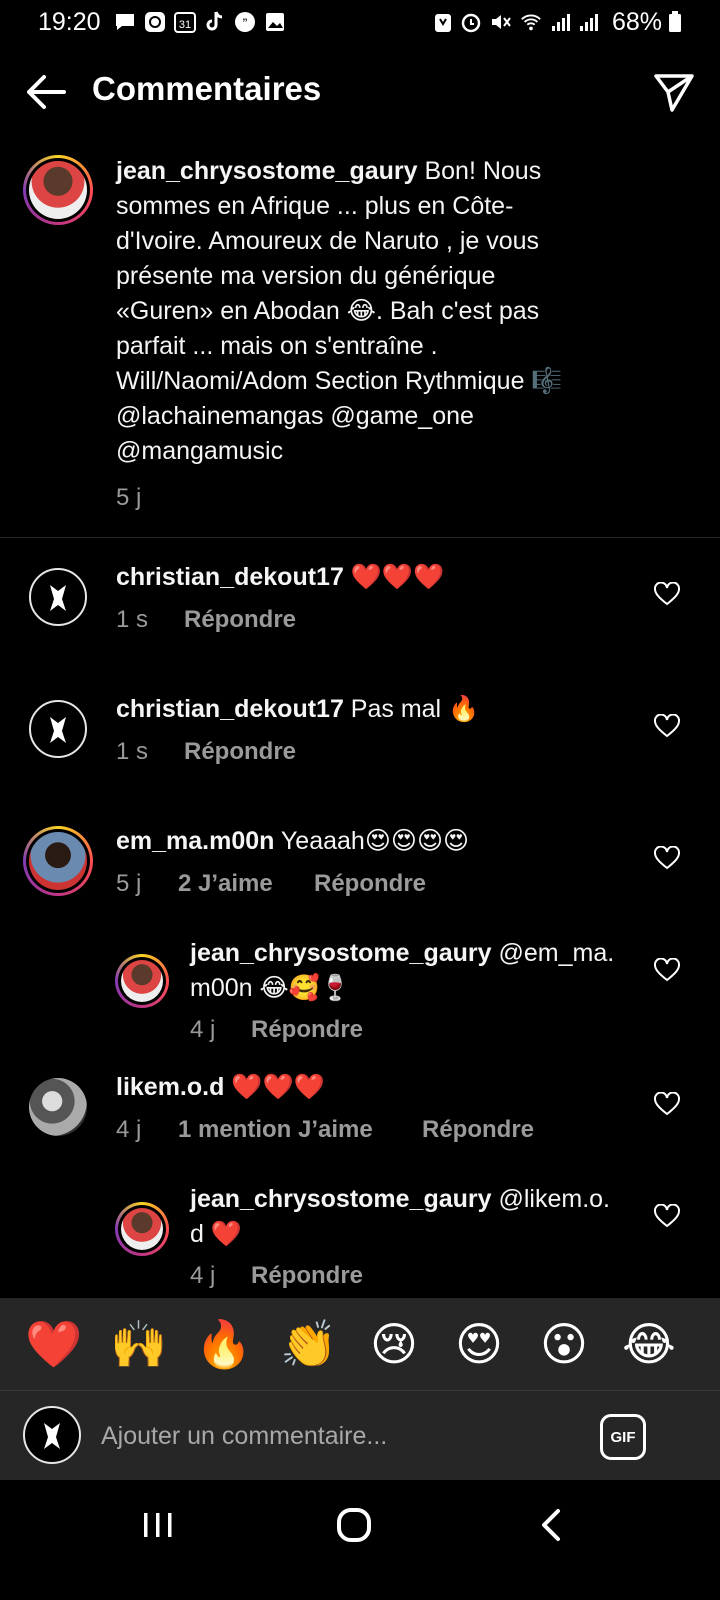 Image resolution: width=720 pixels, height=1600 pixels. What do you see at coordinates (360, 1344) in the screenshot?
I see `reaction-bar: ❤️ 🙌 🔥 👏 😢 😍 😮 😂` at bounding box center [360, 1344].